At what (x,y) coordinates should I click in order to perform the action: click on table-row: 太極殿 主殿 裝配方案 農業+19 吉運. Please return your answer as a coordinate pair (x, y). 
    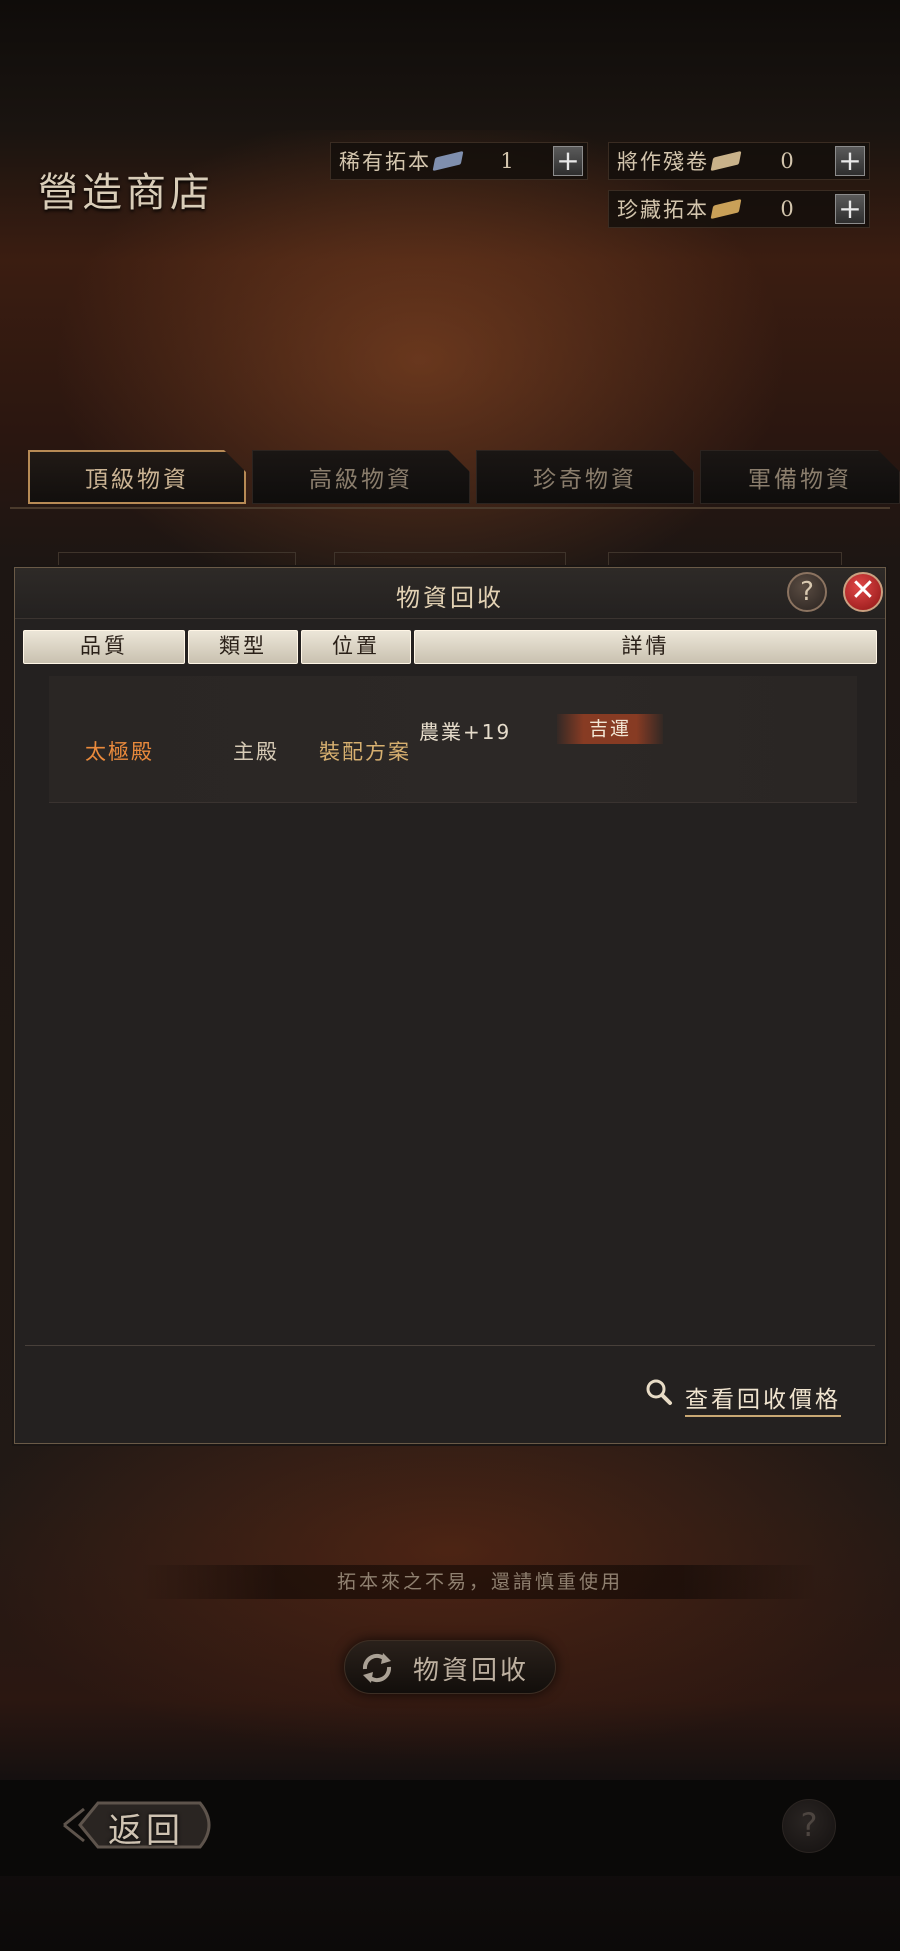
    Looking at the image, I should click on (453, 739).